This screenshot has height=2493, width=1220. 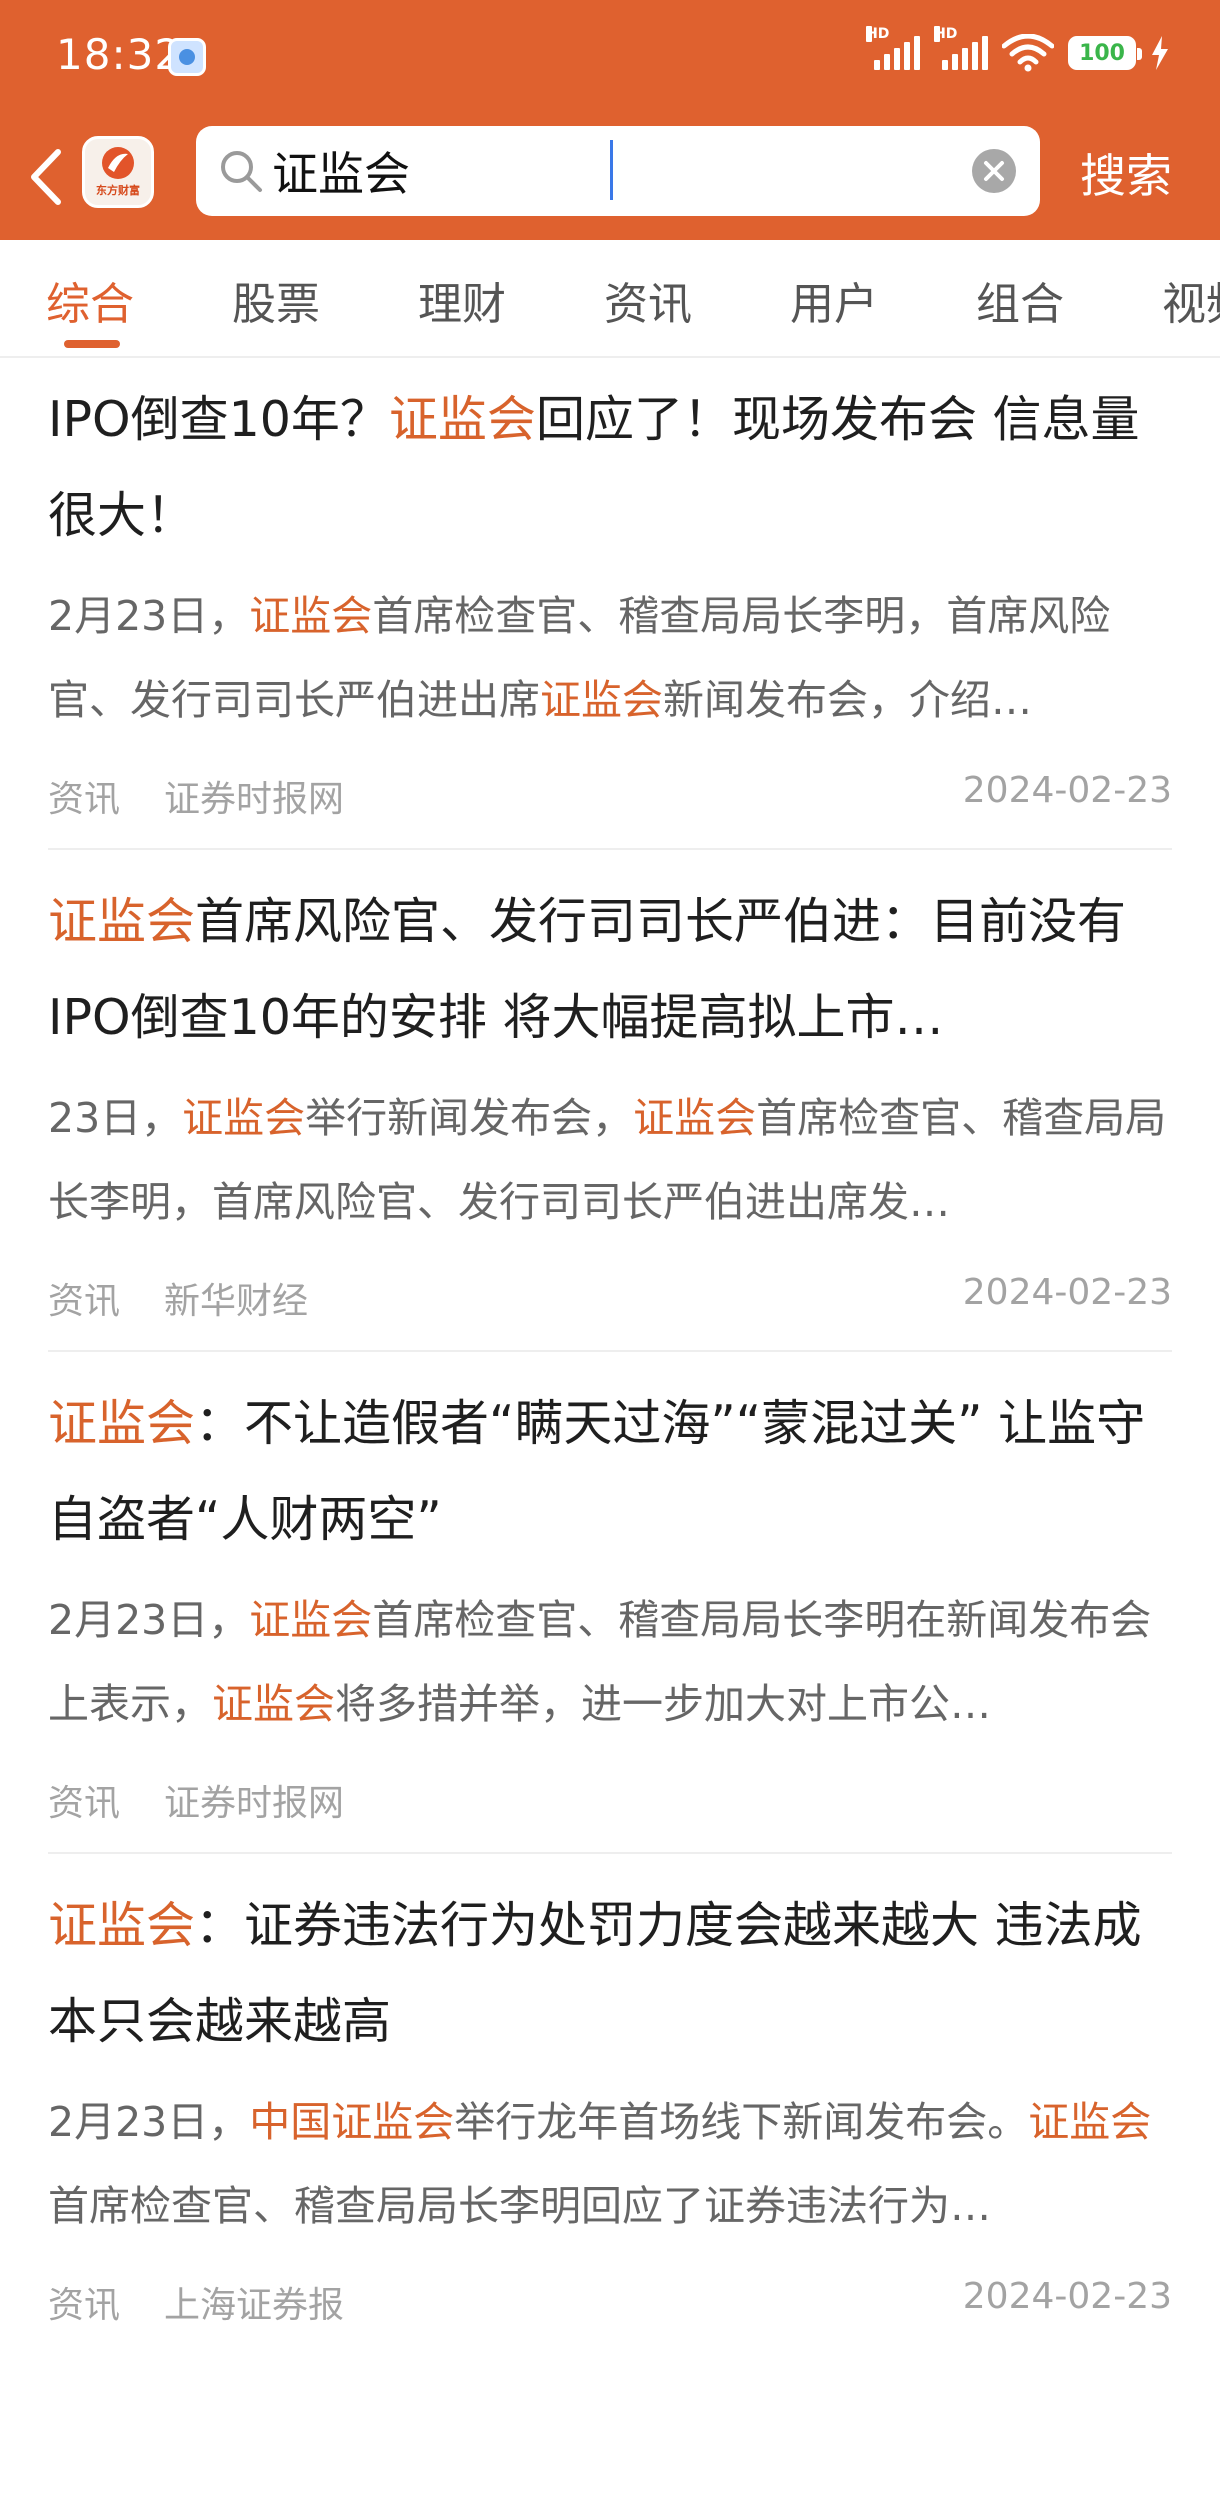 I want to click on status-icons: HD HD 100, so click(x=1018, y=49).